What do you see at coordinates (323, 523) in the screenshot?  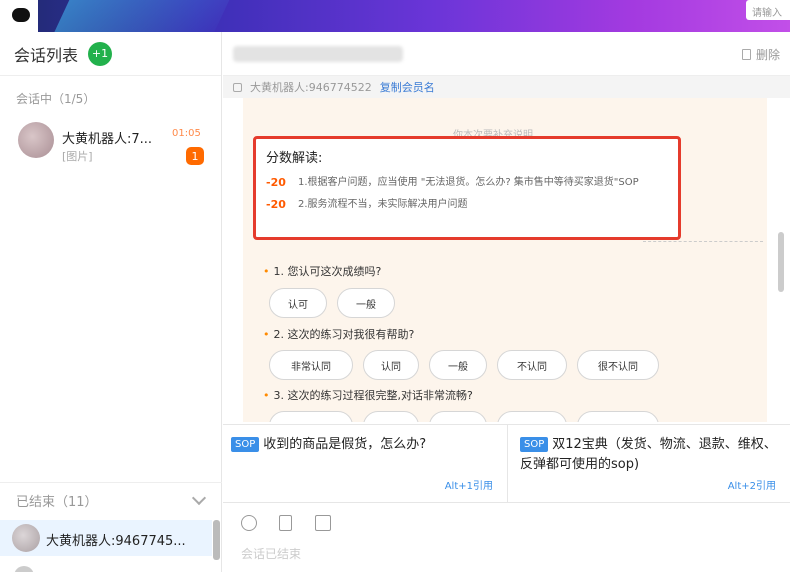 I see `image-icon` at bounding box center [323, 523].